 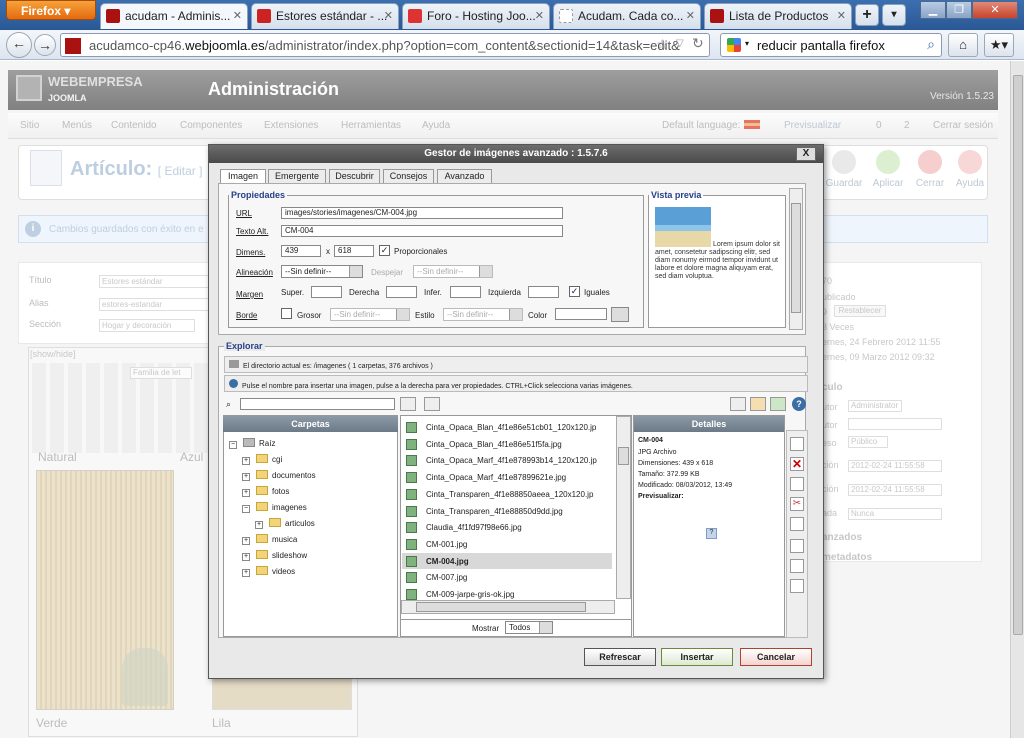 I want to click on dialog-close-button: X, so click(x=806, y=154).